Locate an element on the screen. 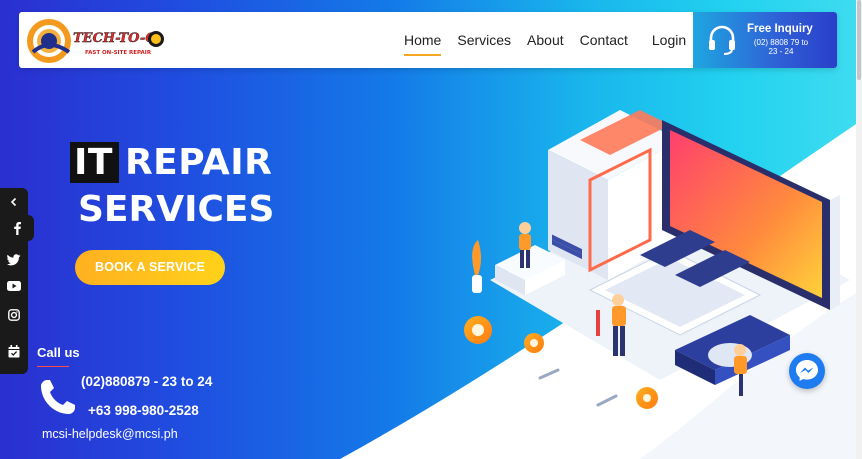 The height and width of the screenshot is (459, 862). hero-headline: IT REPAIR SERVICES is located at coordinates (172, 186).